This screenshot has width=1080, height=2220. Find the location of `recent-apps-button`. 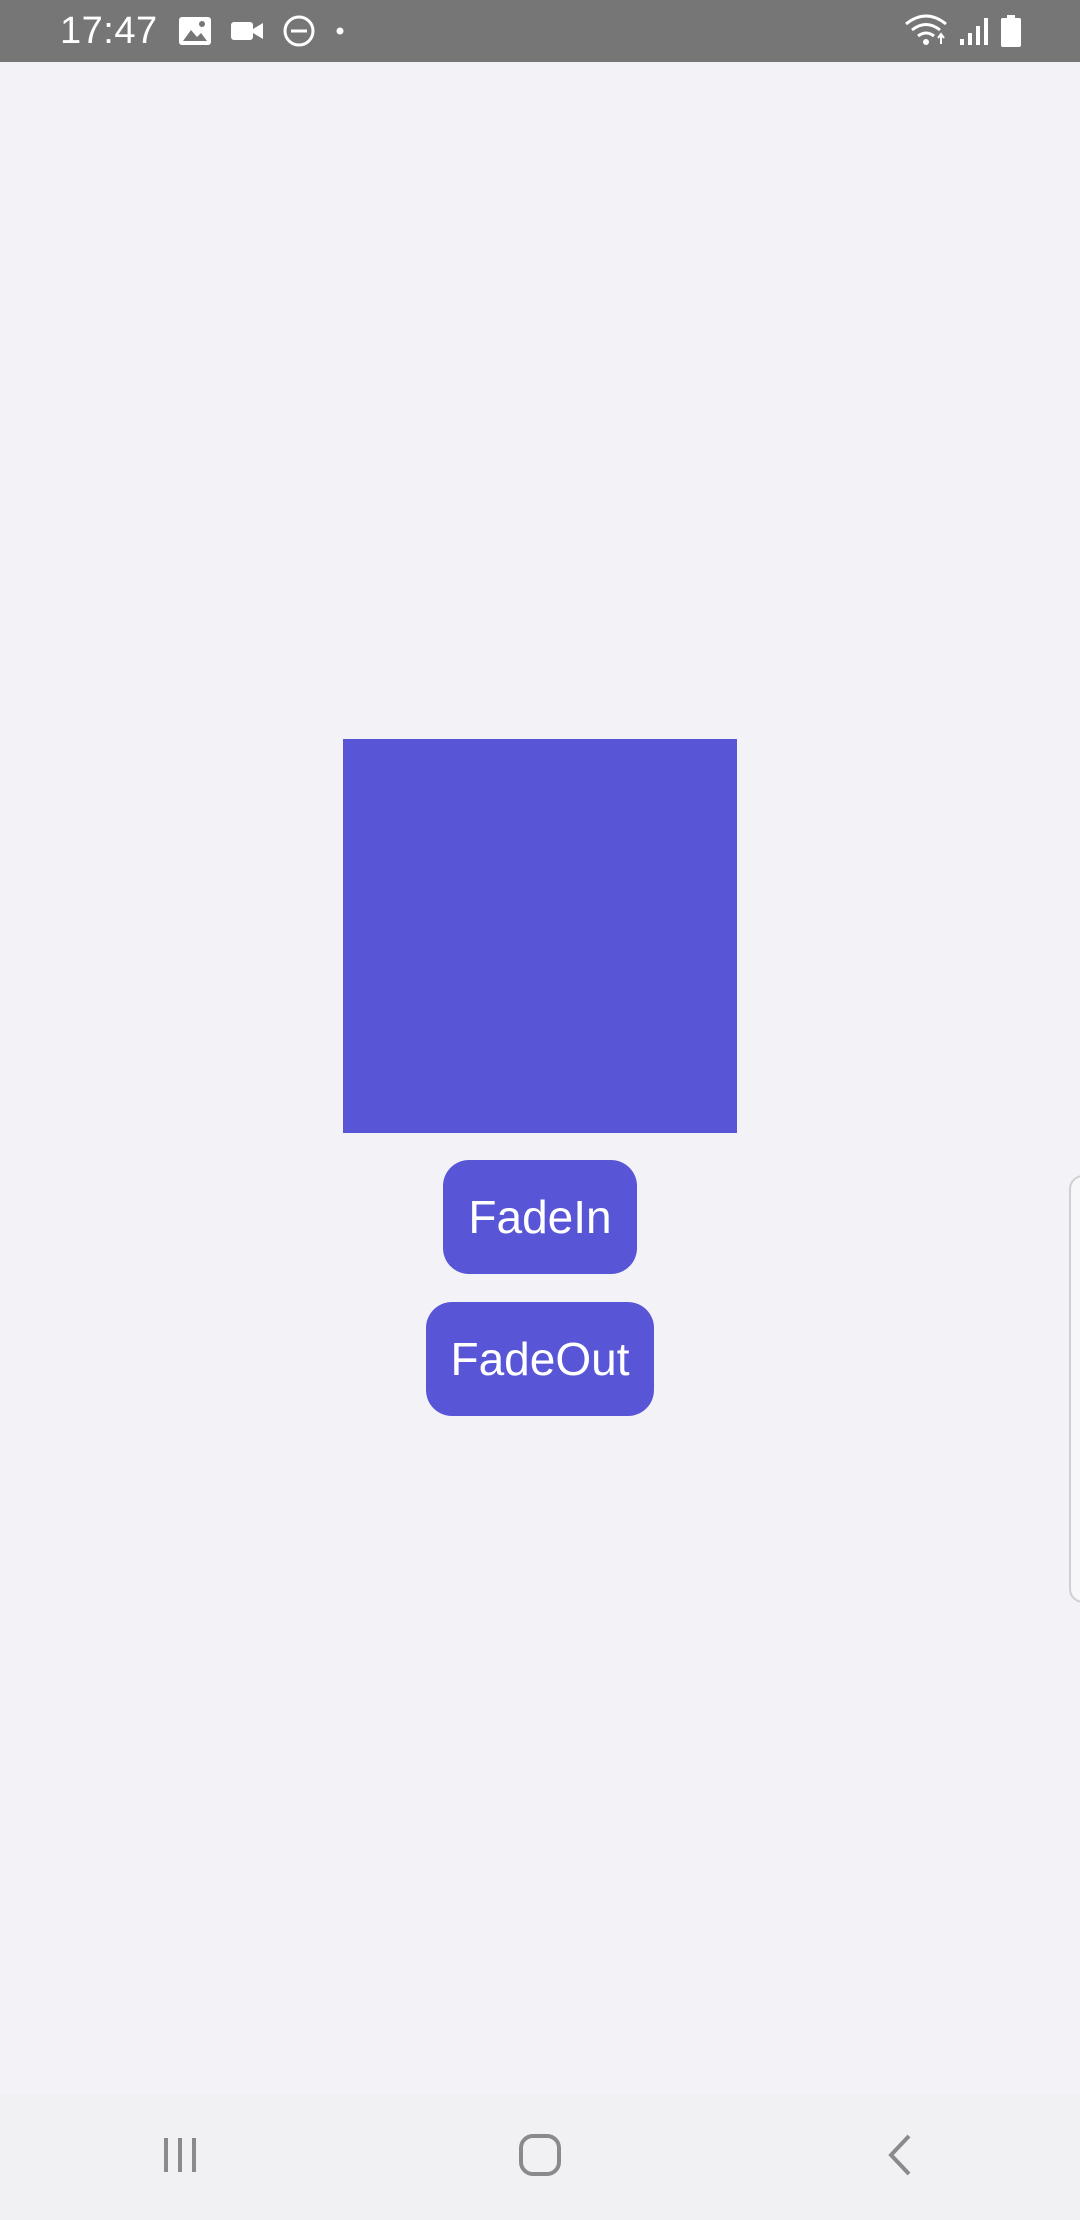

recent-apps-button is located at coordinates (180, 2157).